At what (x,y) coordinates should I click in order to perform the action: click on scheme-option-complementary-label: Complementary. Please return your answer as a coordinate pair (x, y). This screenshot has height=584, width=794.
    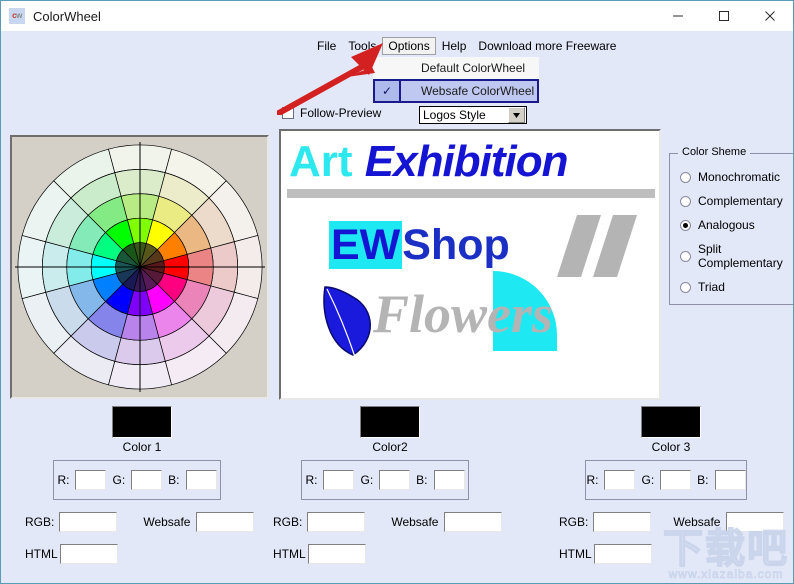
    Looking at the image, I should click on (740, 201).